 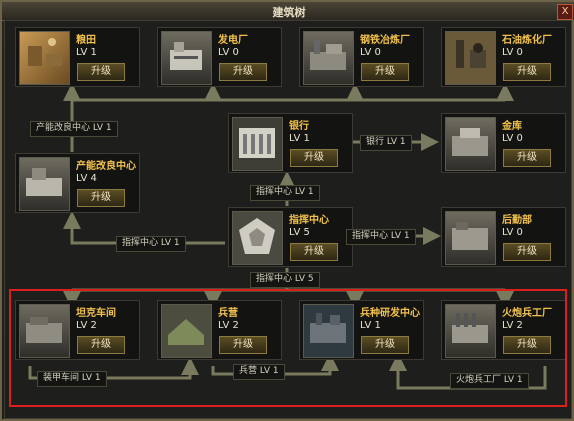 I want to click on building-oil-refinery: 石油炼化厂 LV 0 升级, so click(x=503, y=57).